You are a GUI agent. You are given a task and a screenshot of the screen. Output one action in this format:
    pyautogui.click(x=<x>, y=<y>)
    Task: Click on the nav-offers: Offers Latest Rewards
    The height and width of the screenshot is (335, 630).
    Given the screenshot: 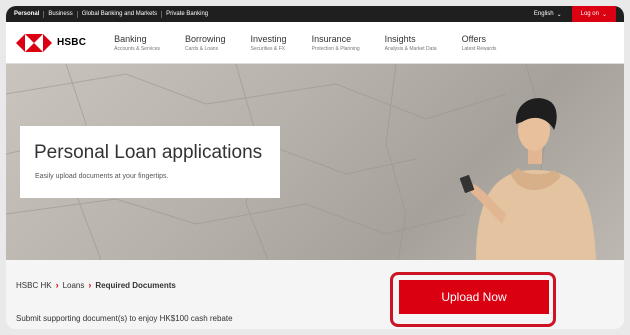 What is the action you would take?
    pyautogui.click(x=479, y=43)
    